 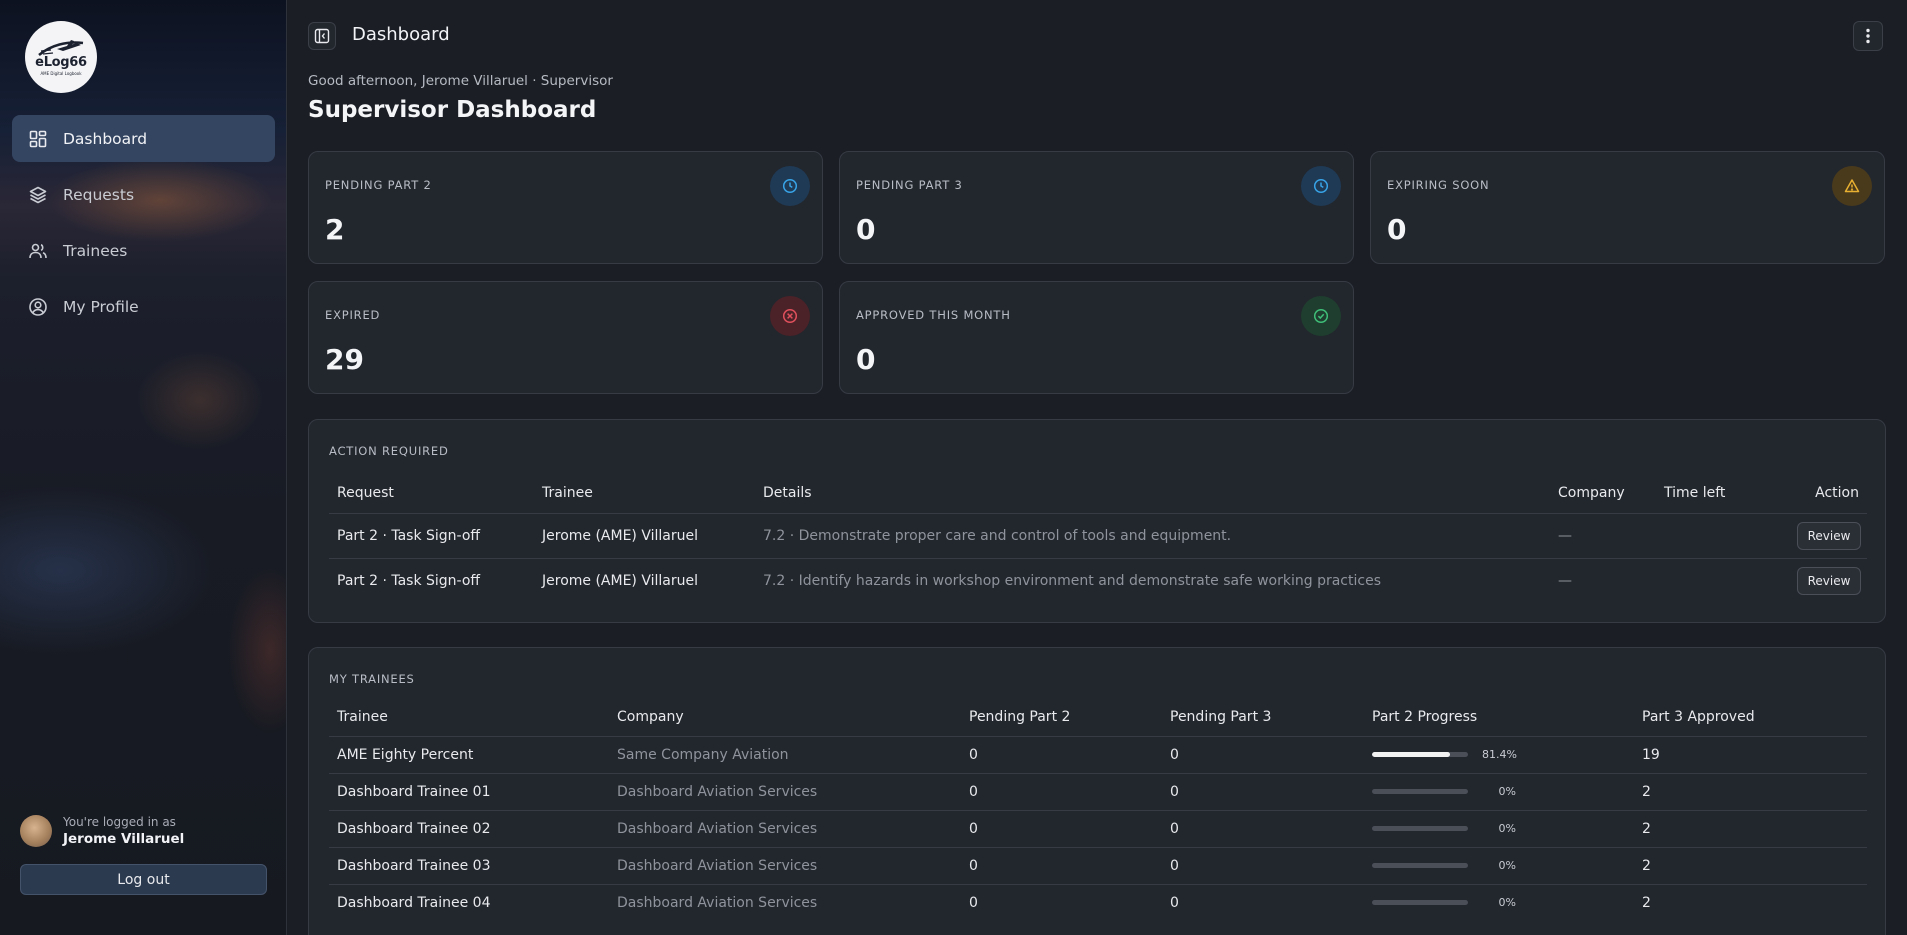 What do you see at coordinates (38, 195) in the screenshot?
I see `layers-icon` at bounding box center [38, 195].